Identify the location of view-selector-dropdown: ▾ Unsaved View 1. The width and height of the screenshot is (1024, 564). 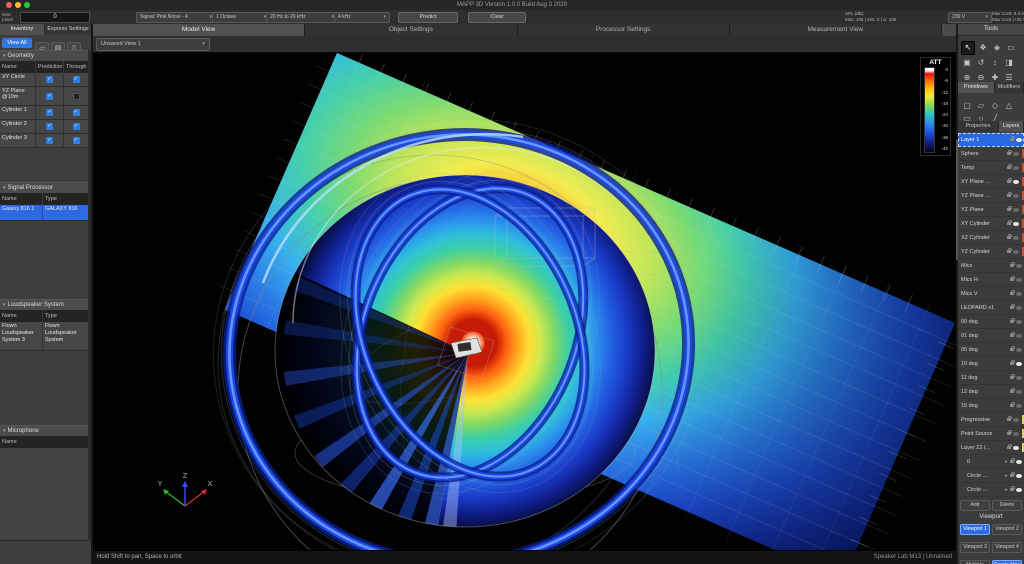
(153, 44).